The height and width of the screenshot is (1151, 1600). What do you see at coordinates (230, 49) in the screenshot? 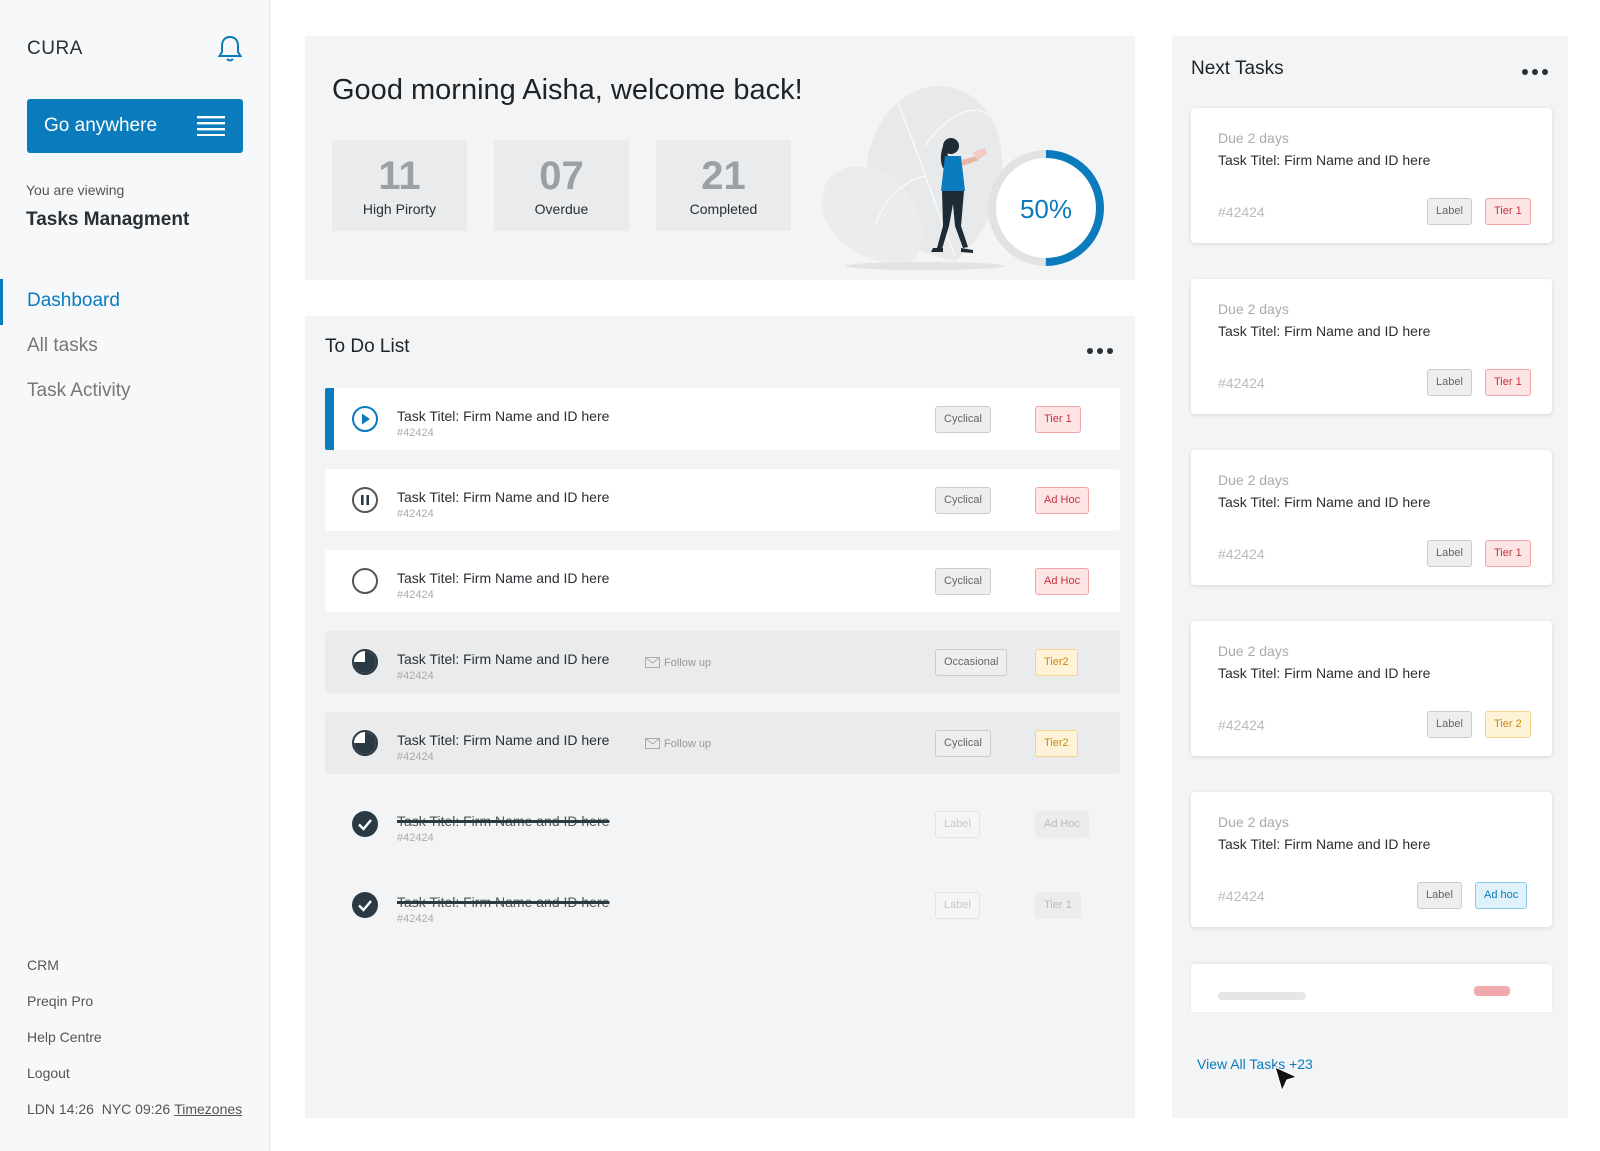
I see `bell-icon` at bounding box center [230, 49].